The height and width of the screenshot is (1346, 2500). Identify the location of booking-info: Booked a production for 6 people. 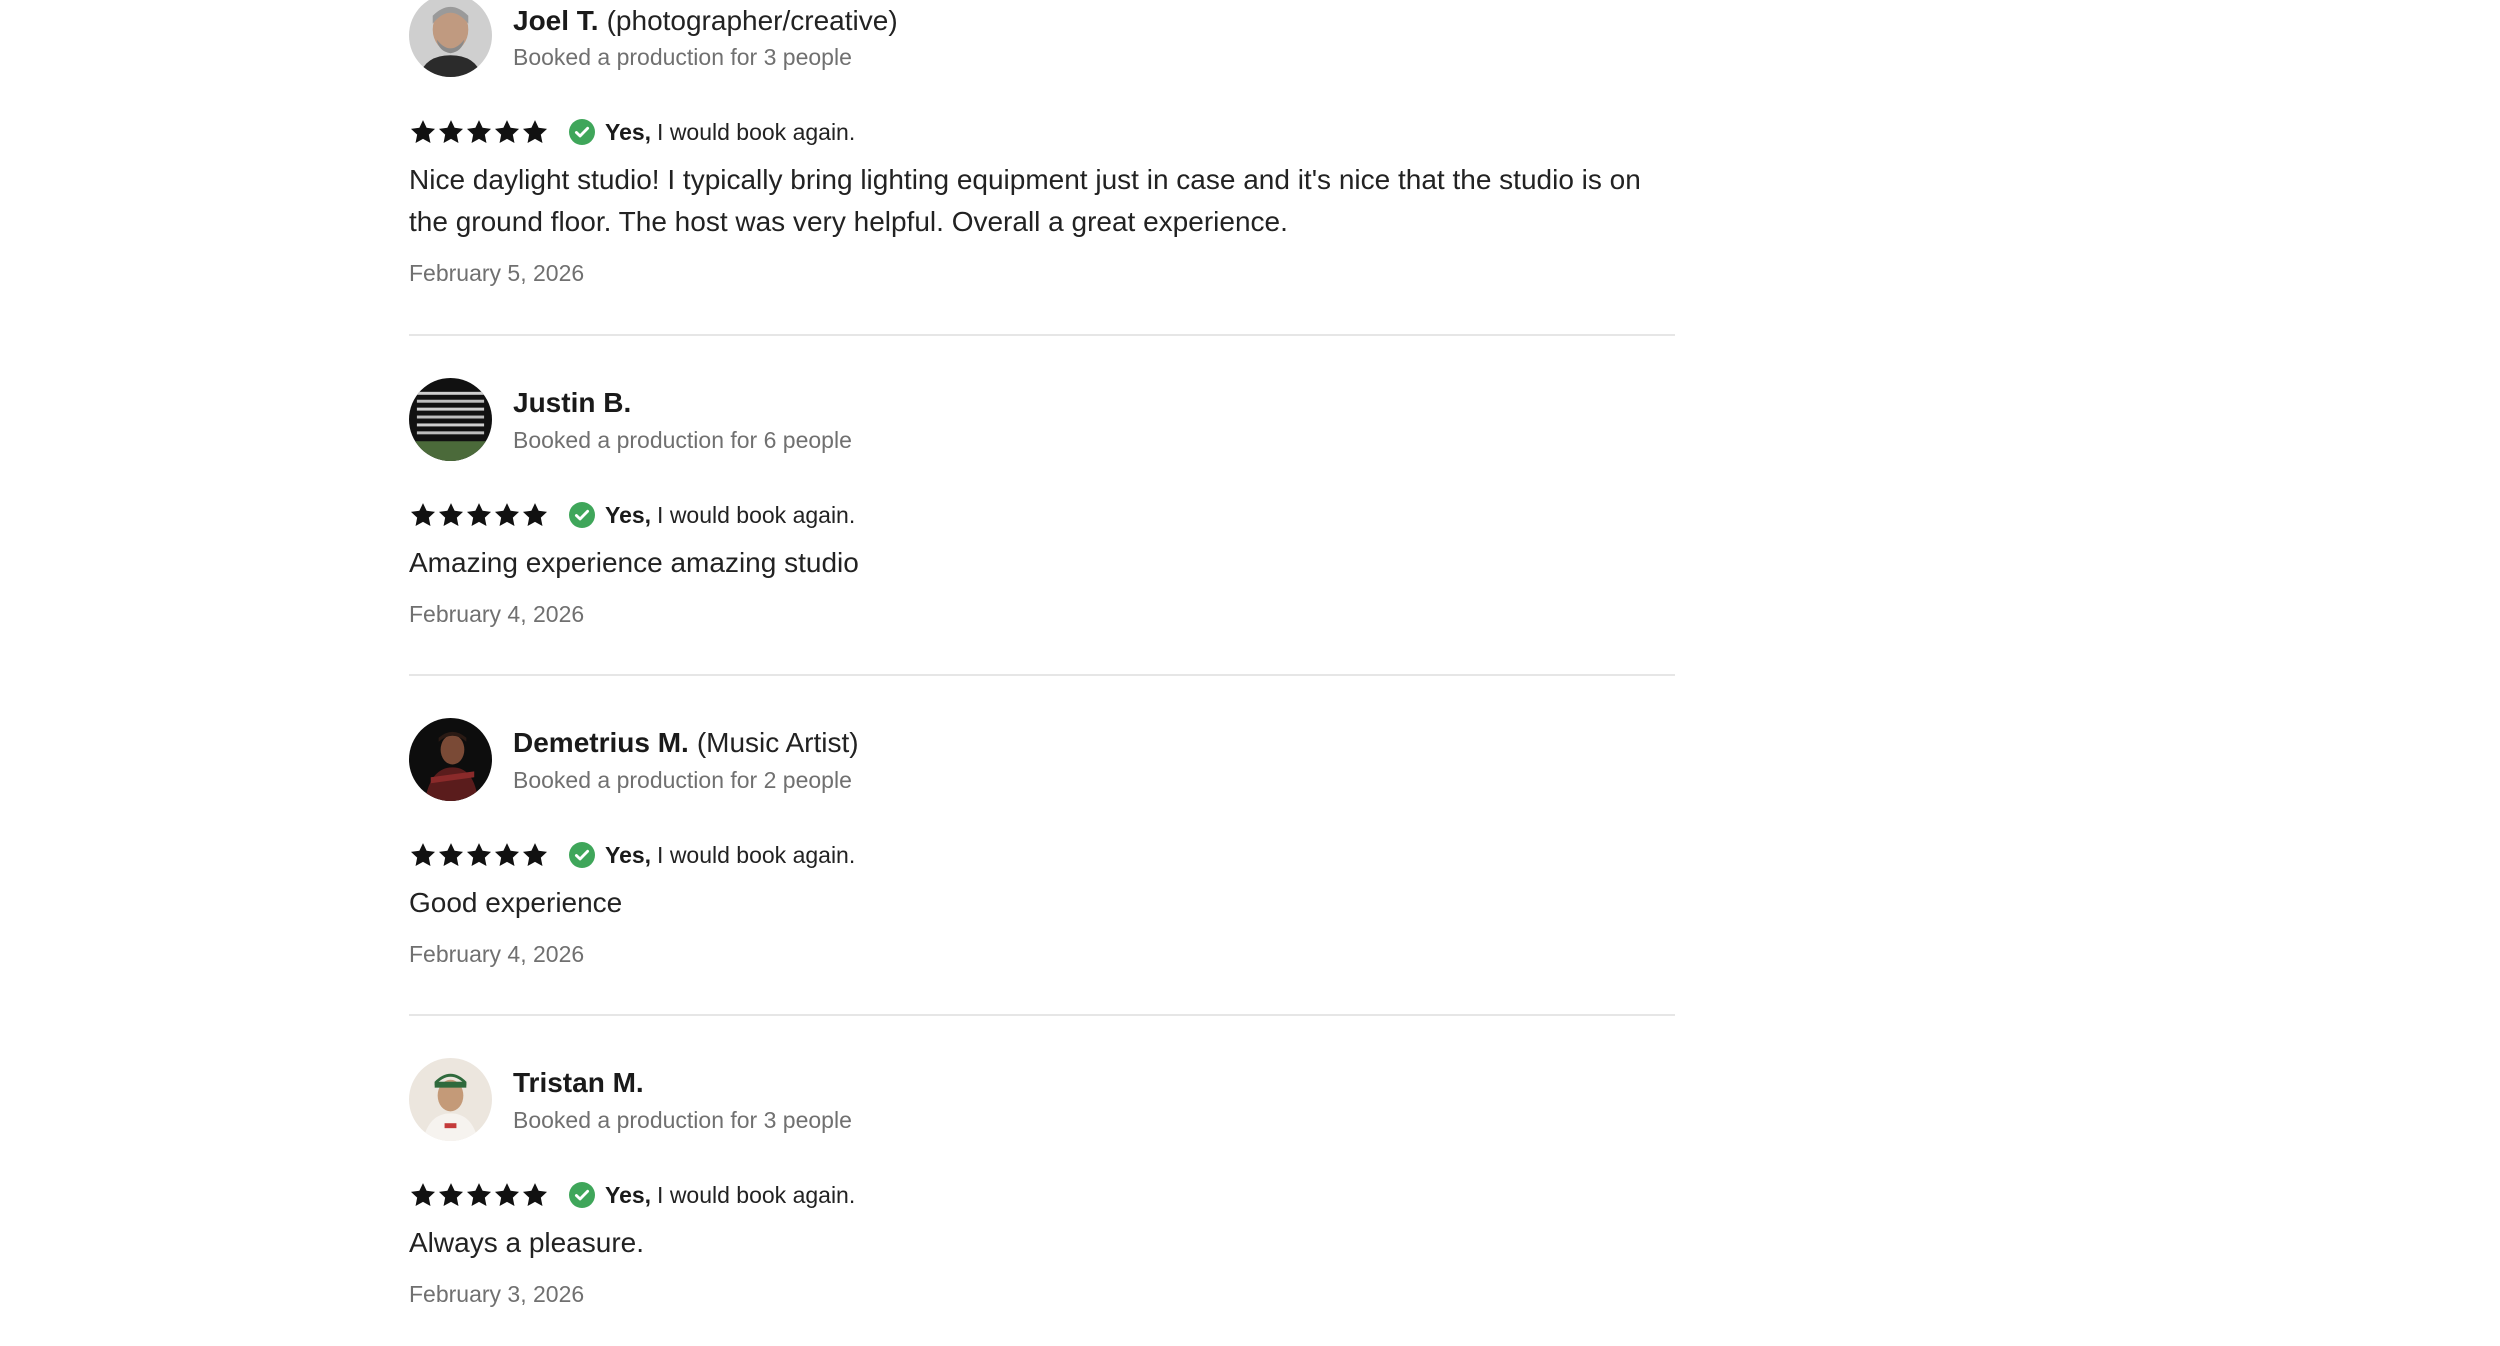
(682, 440).